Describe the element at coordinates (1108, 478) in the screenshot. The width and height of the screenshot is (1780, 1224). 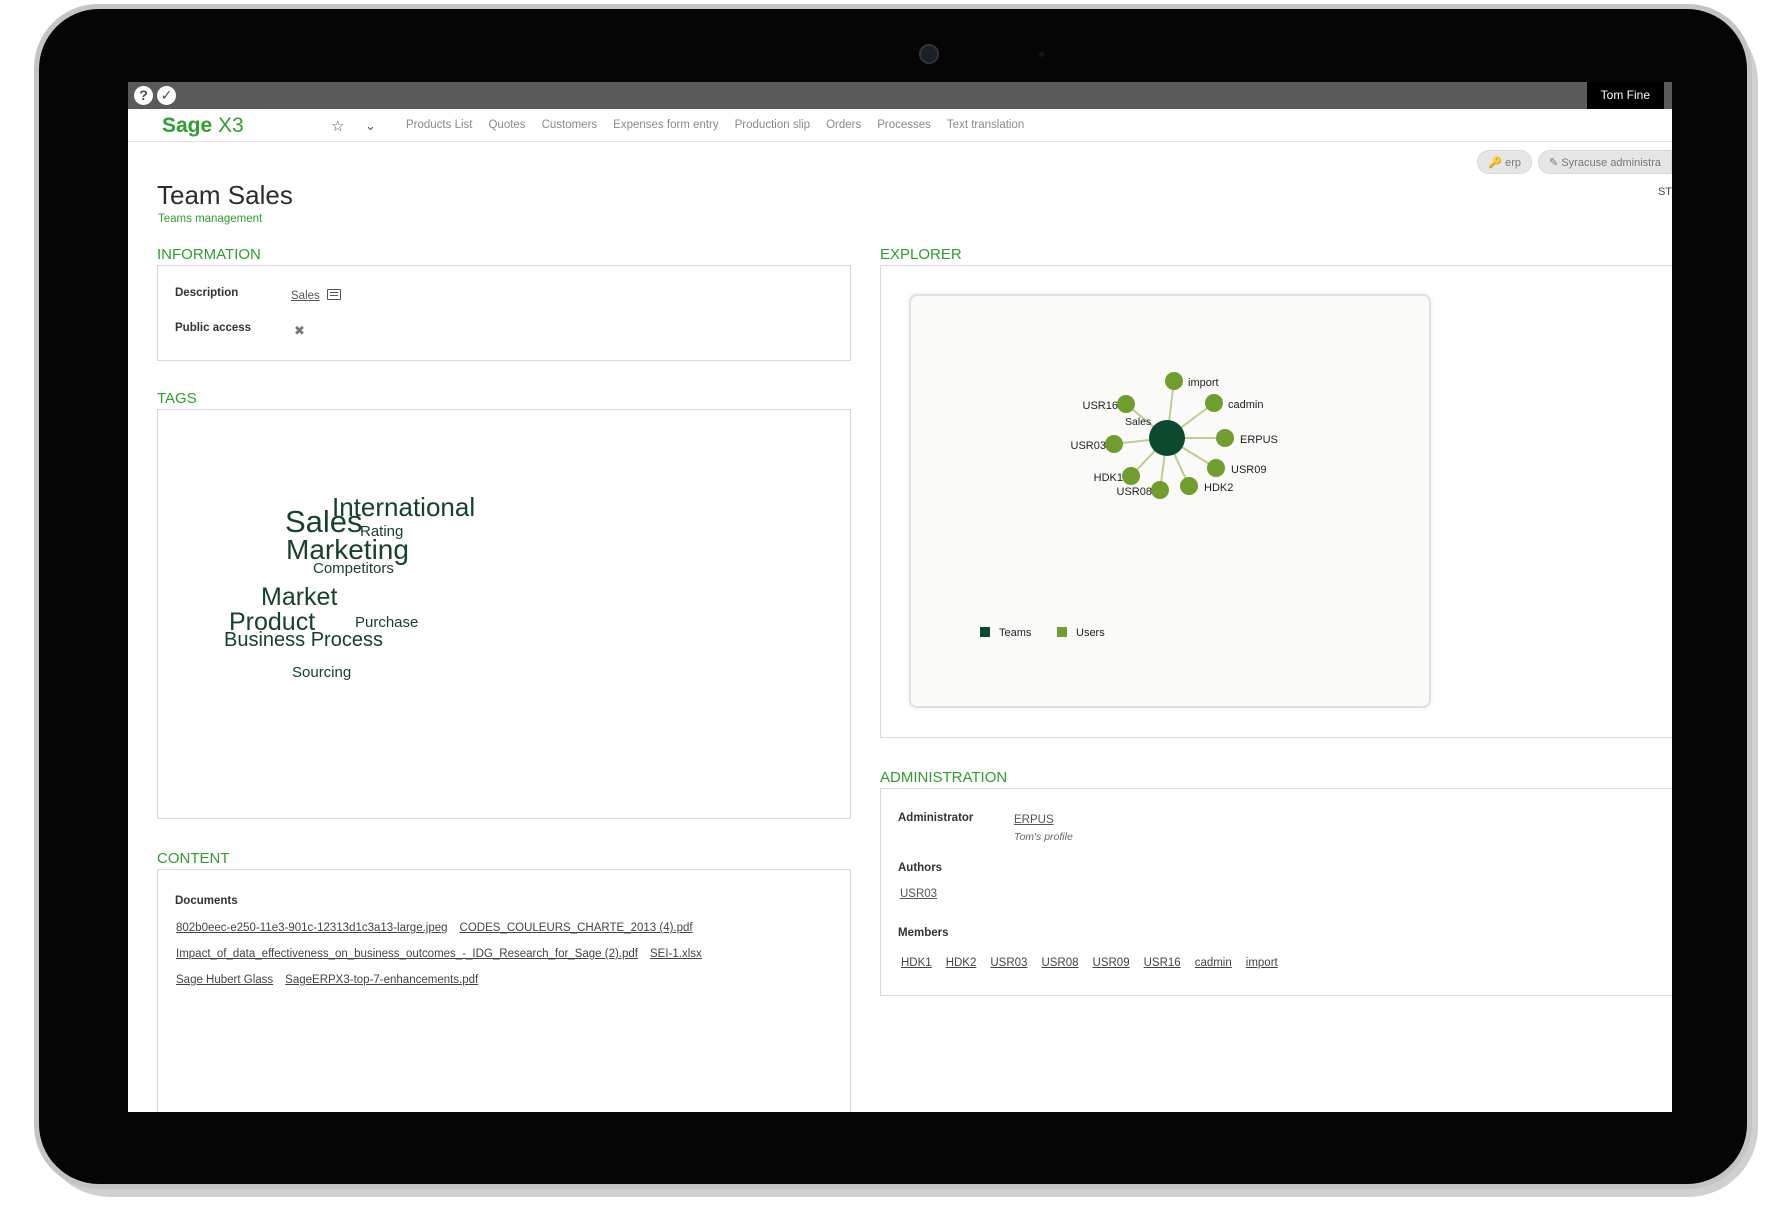
I see `graph-user-label: HDK1` at that location.